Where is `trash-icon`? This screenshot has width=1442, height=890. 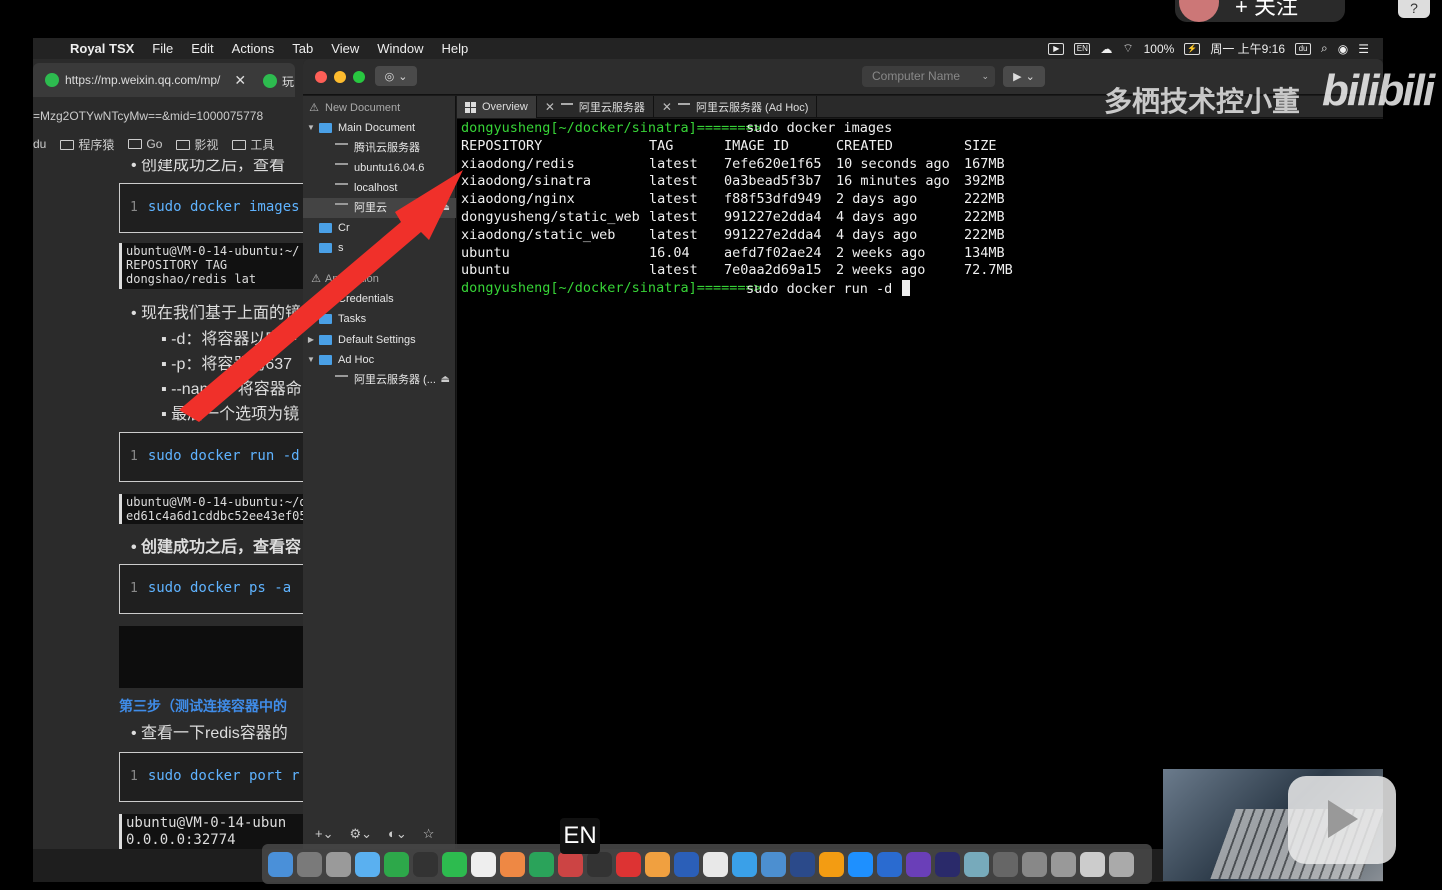 trash-icon is located at coordinates (1121, 864).